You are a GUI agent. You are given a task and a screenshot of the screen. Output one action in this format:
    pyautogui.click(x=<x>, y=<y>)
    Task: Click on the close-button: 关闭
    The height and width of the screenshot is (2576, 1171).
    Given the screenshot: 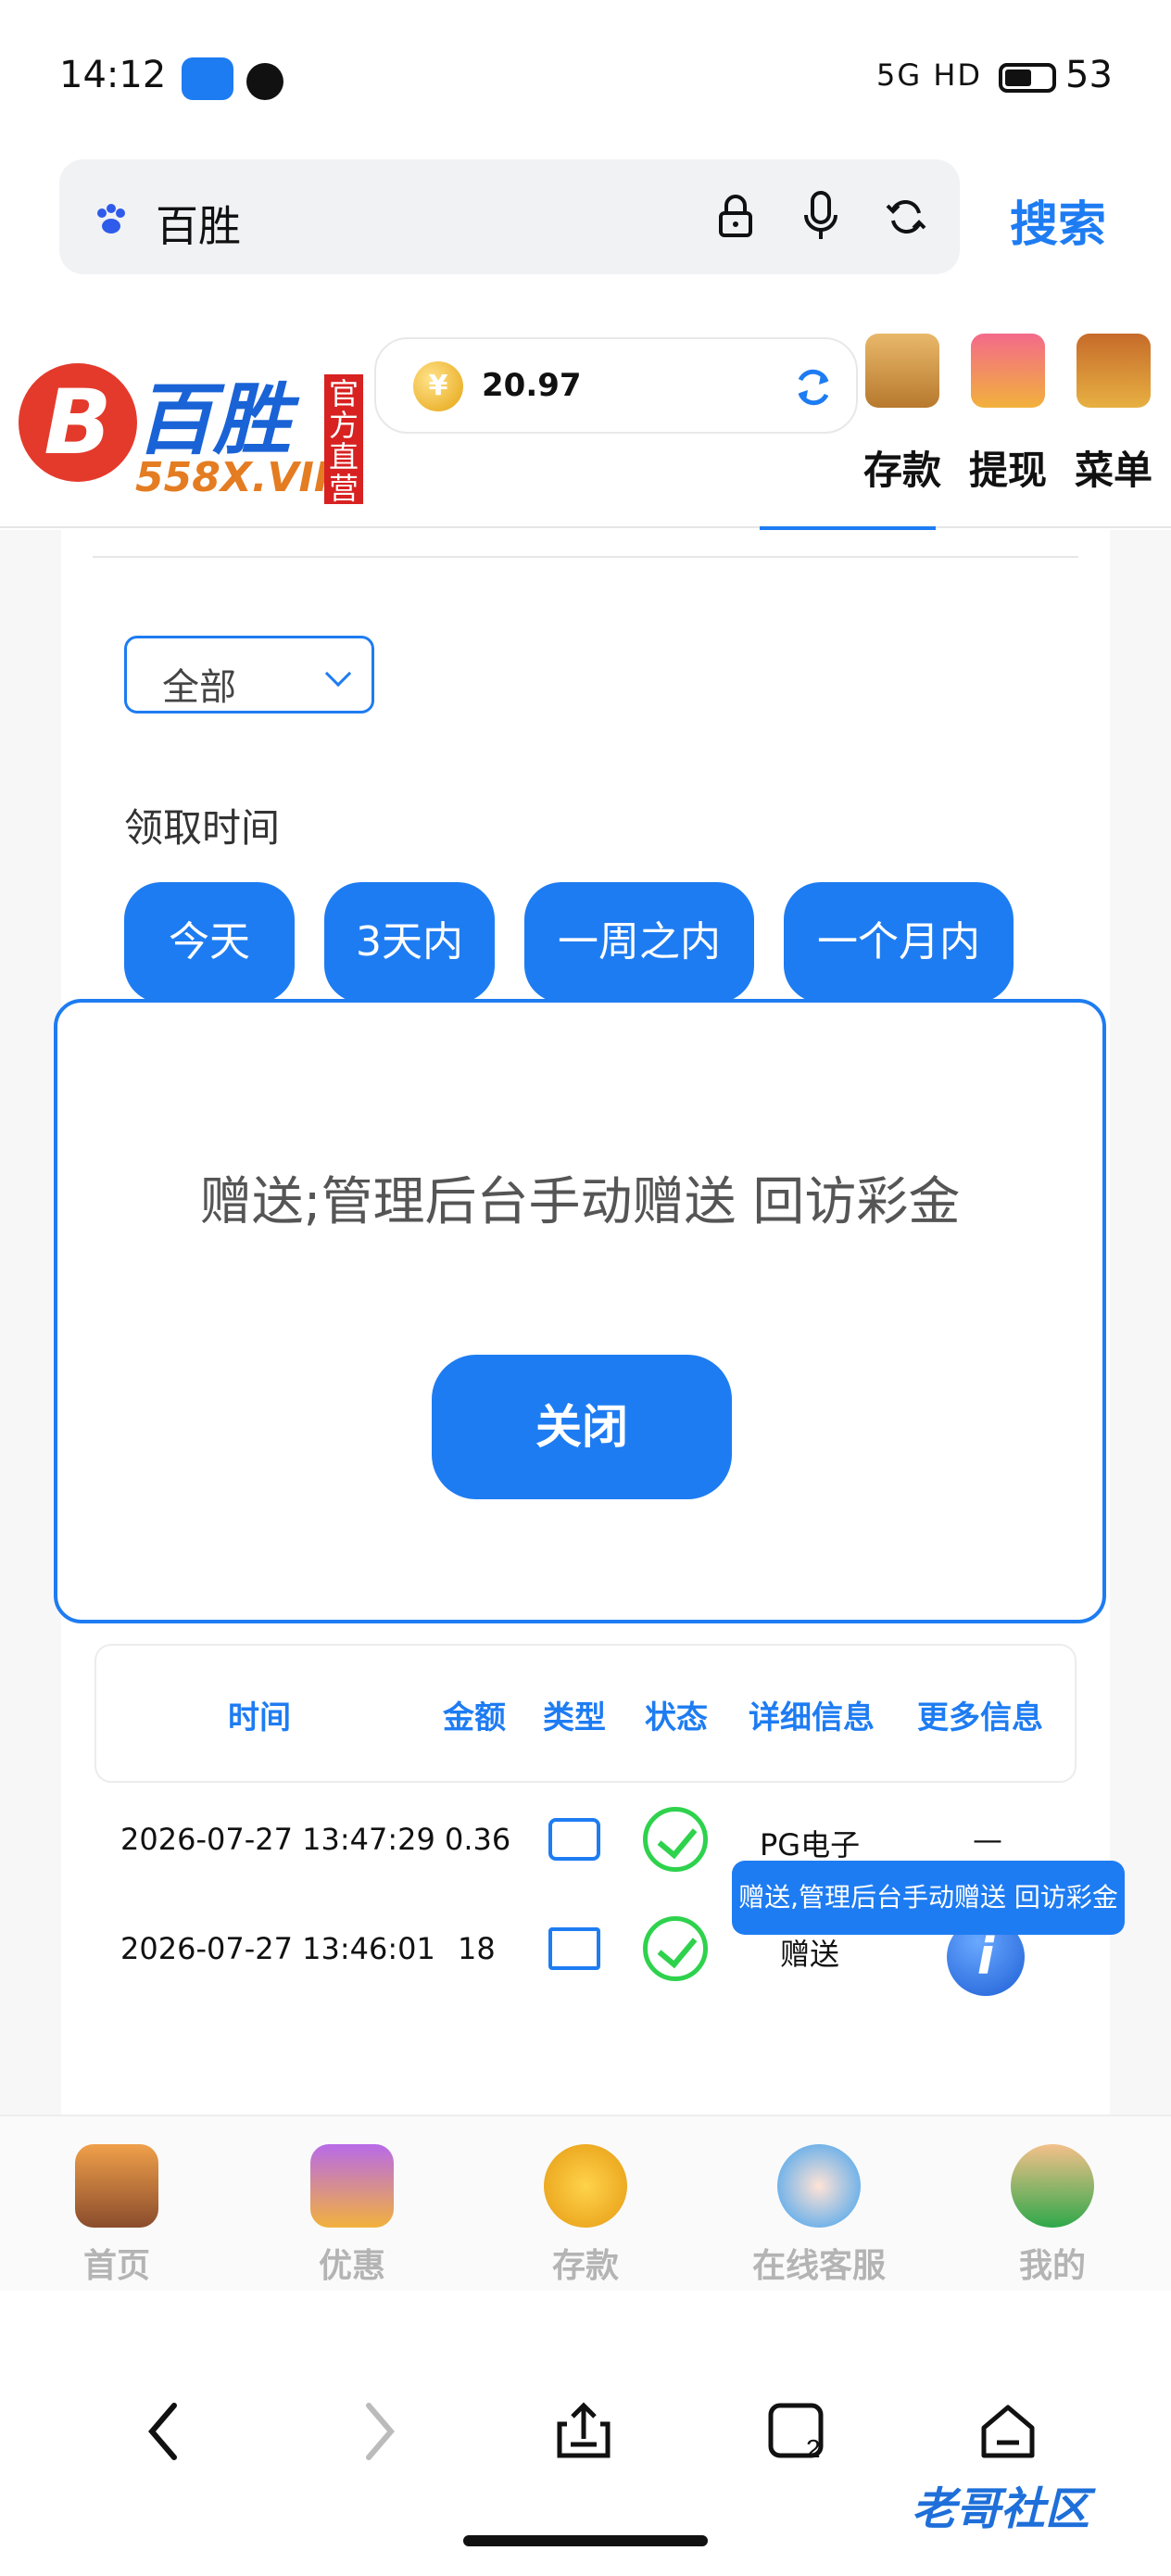 What is the action you would take?
    pyautogui.click(x=582, y=1427)
    